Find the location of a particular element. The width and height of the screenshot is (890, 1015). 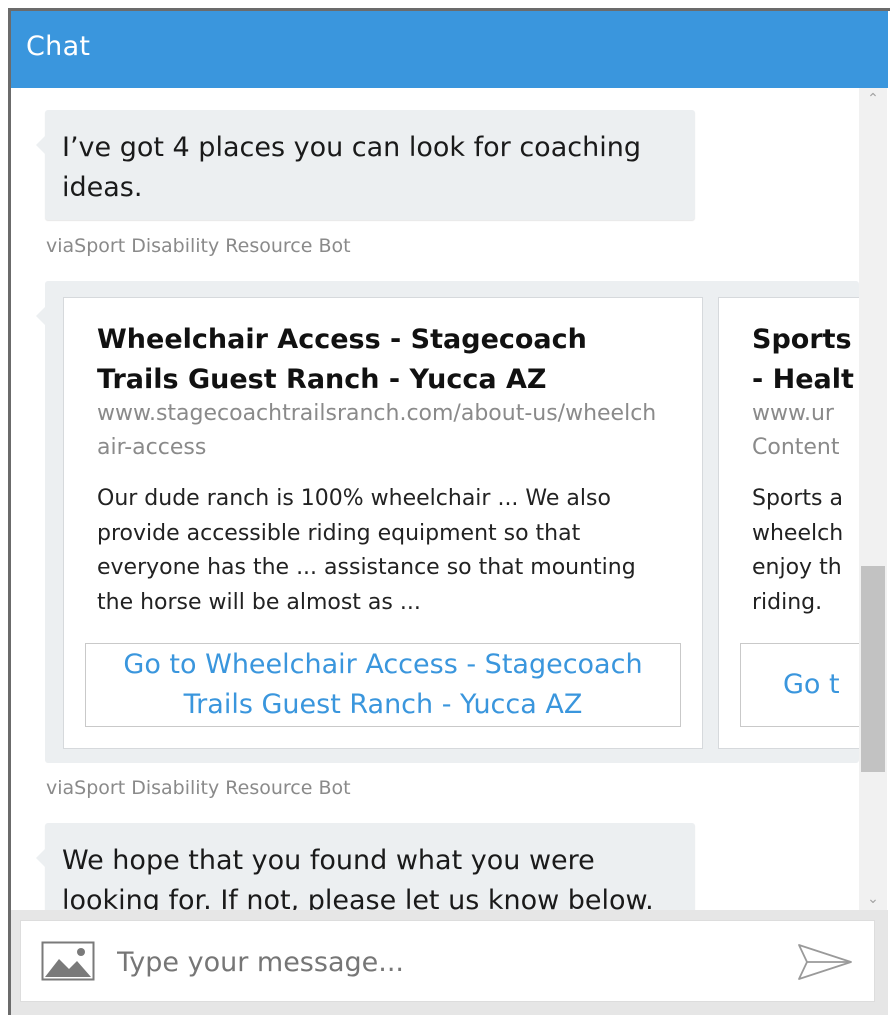

message-composer is located at coordinates (447, 961).